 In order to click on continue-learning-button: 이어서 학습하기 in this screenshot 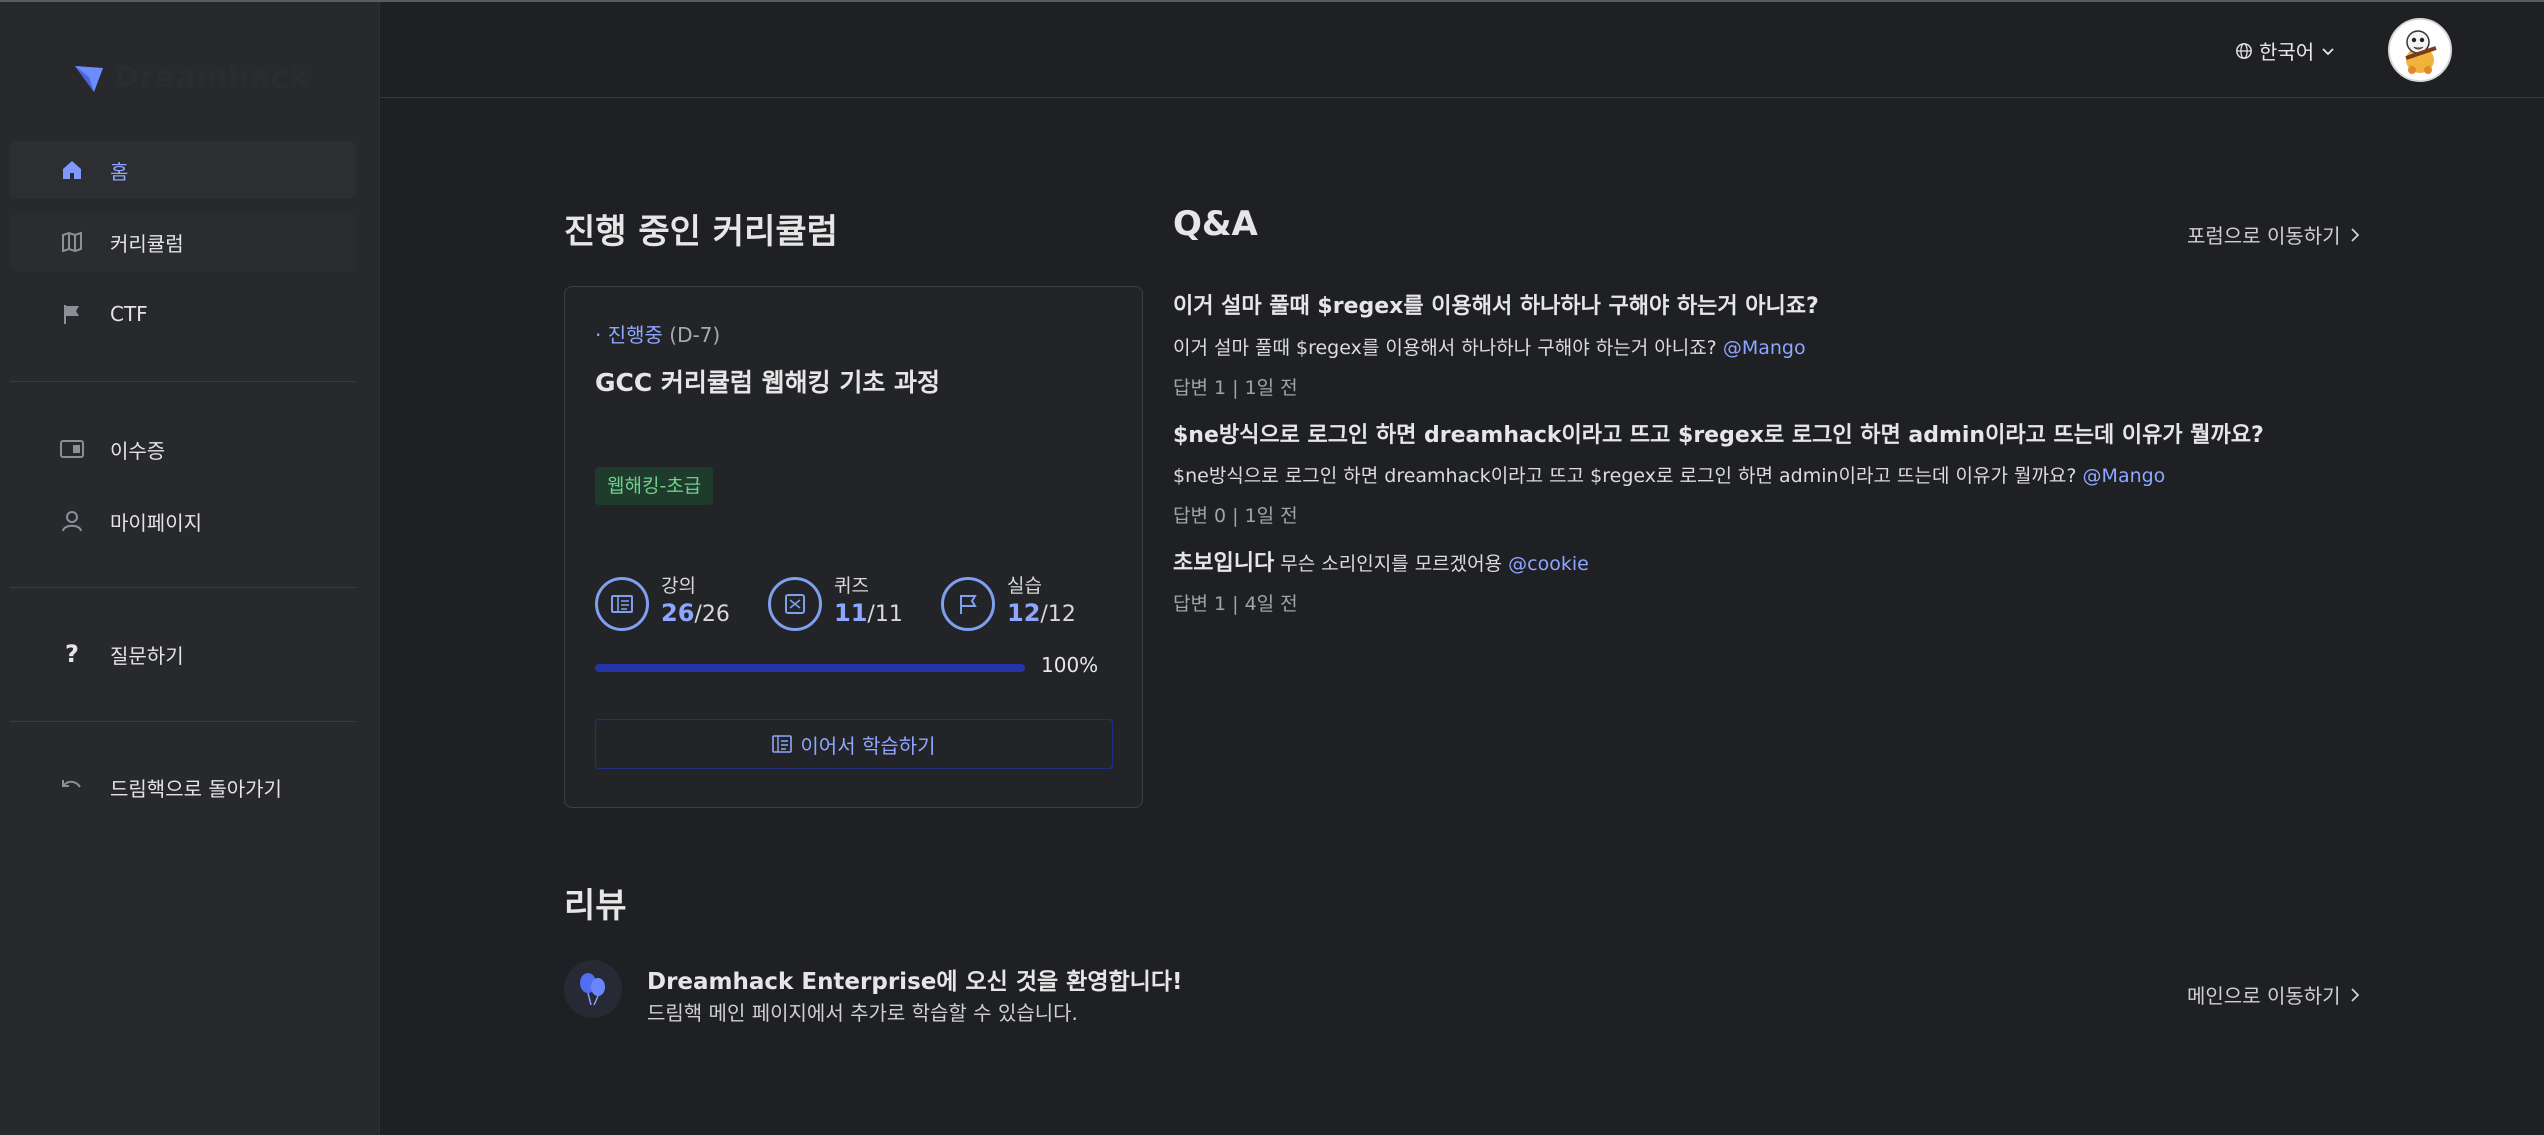, I will do `click(854, 744)`.